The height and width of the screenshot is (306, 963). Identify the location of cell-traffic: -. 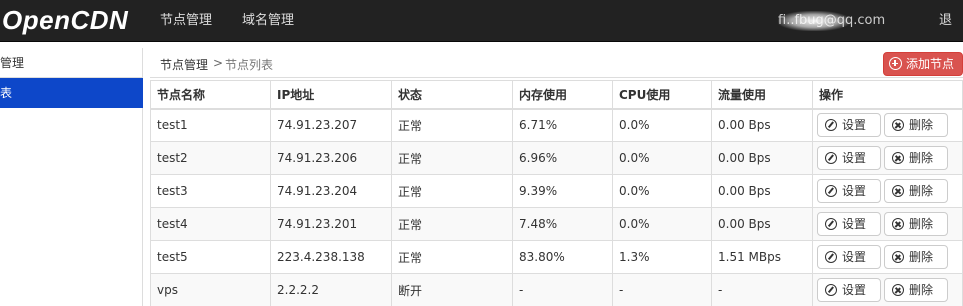
(762, 289).